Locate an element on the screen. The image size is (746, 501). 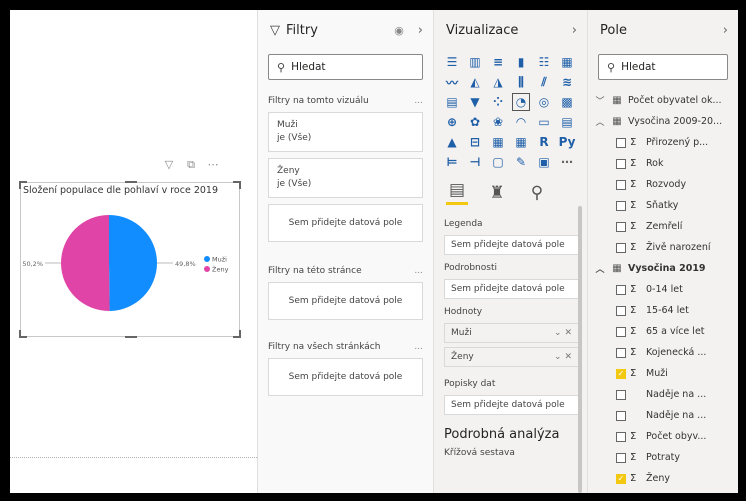
filter-card-zeny: Ženy je (Vše) is located at coordinates (345, 178).